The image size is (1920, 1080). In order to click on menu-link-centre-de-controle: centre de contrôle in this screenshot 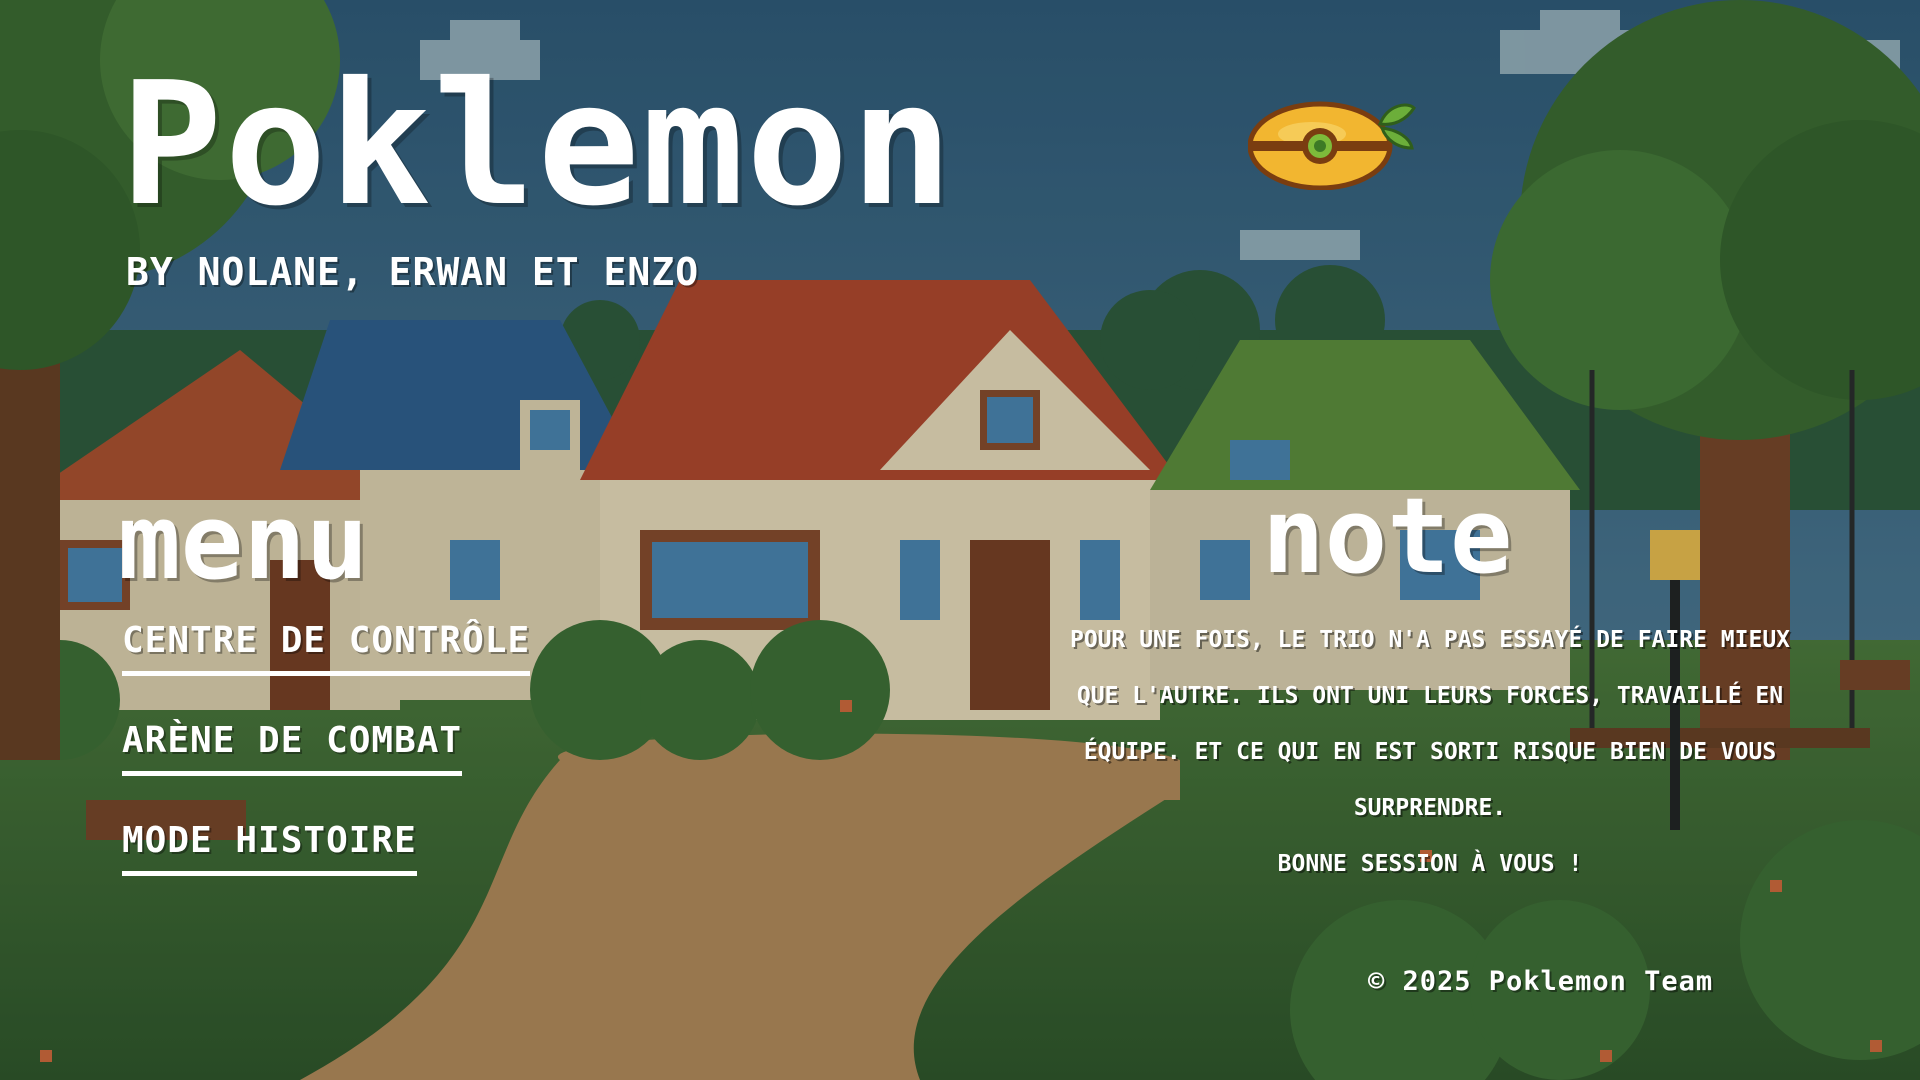, I will do `click(326, 648)`.